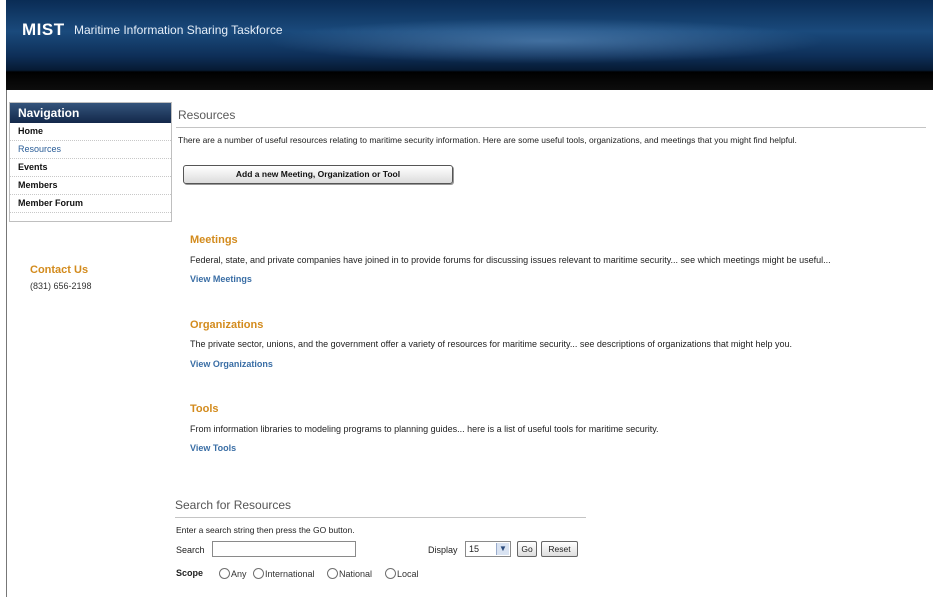 Image resolution: width=933 pixels, height=597 pixels. Describe the element at coordinates (290, 574) in the screenshot. I see `scope-label-international: International` at that location.